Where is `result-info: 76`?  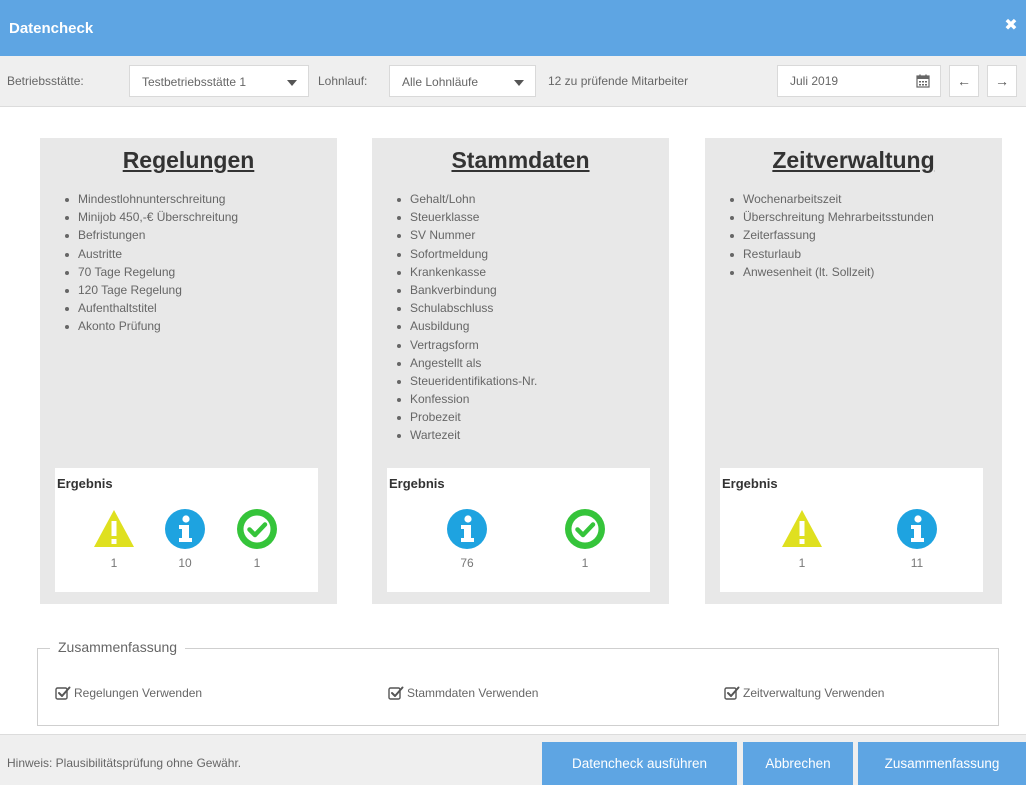 result-info: 76 is located at coordinates (467, 548).